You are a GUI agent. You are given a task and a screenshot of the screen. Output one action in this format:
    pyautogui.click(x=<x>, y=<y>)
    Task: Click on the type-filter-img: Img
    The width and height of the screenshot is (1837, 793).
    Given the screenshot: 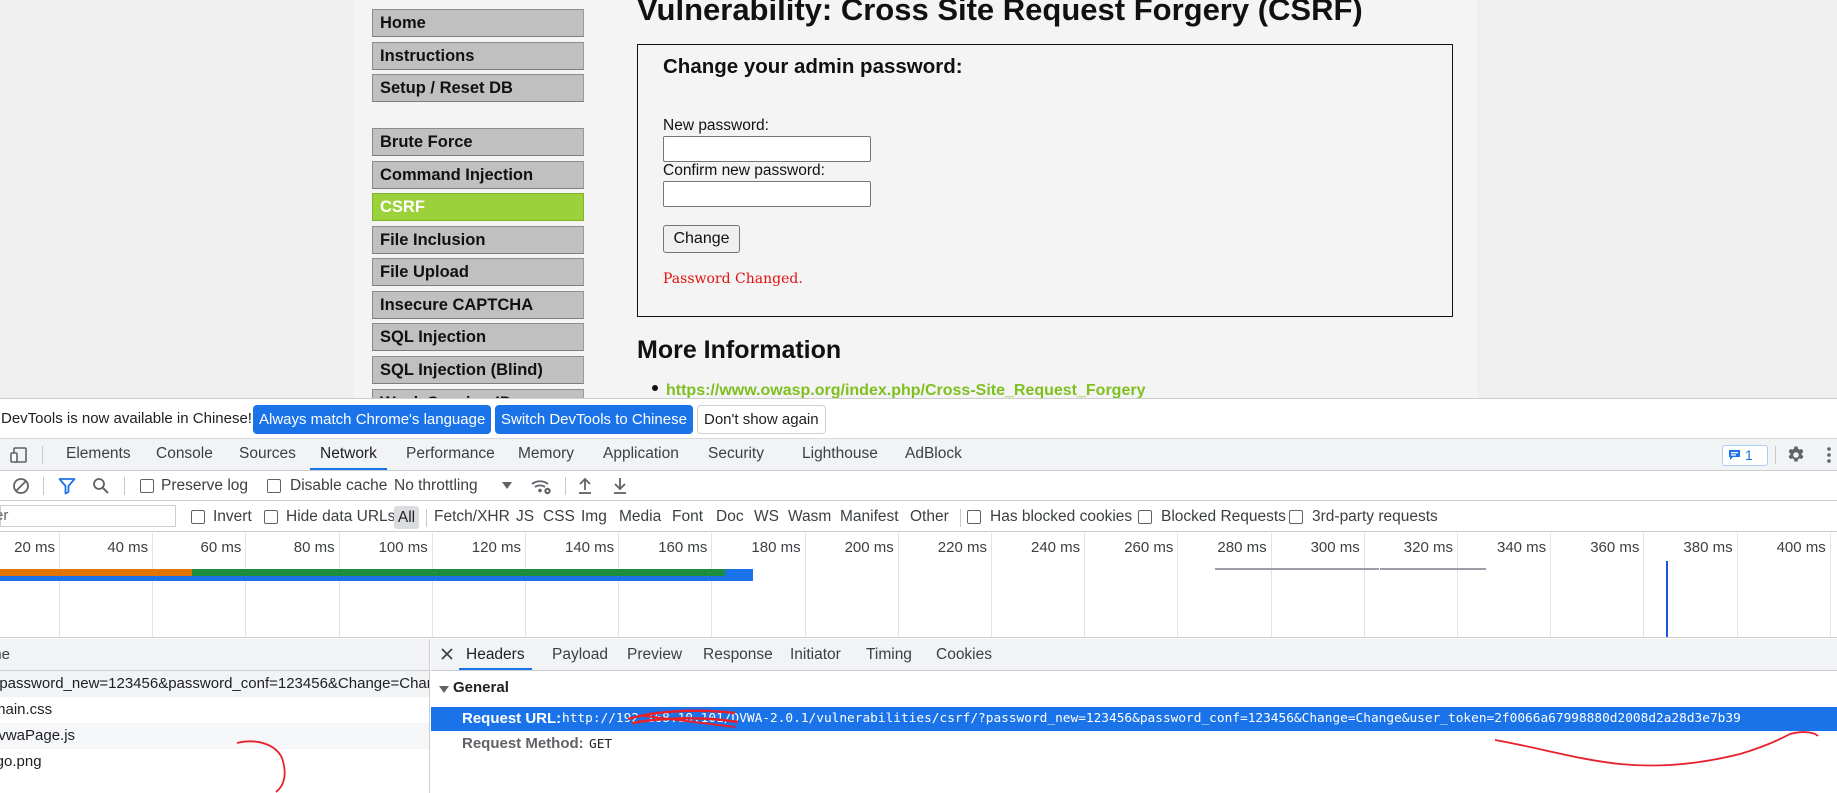 What is the action you would take?
    pyautogui.click(x=594, y=517)
    